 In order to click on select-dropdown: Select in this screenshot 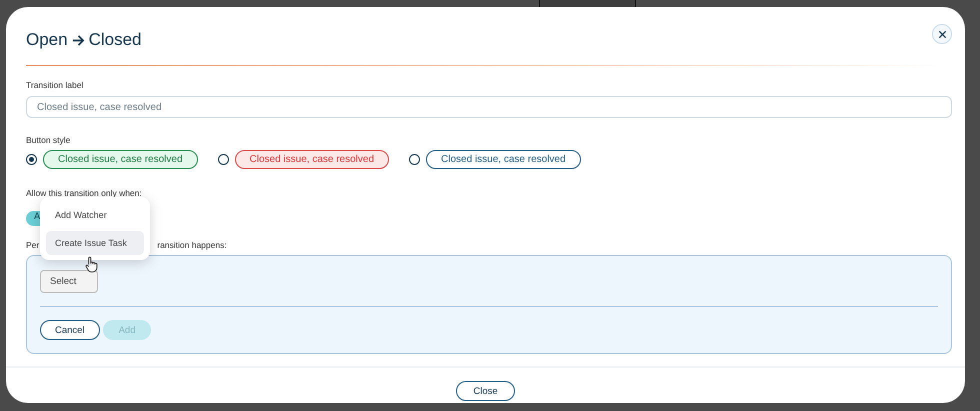, I will do `click(69, 281)`.